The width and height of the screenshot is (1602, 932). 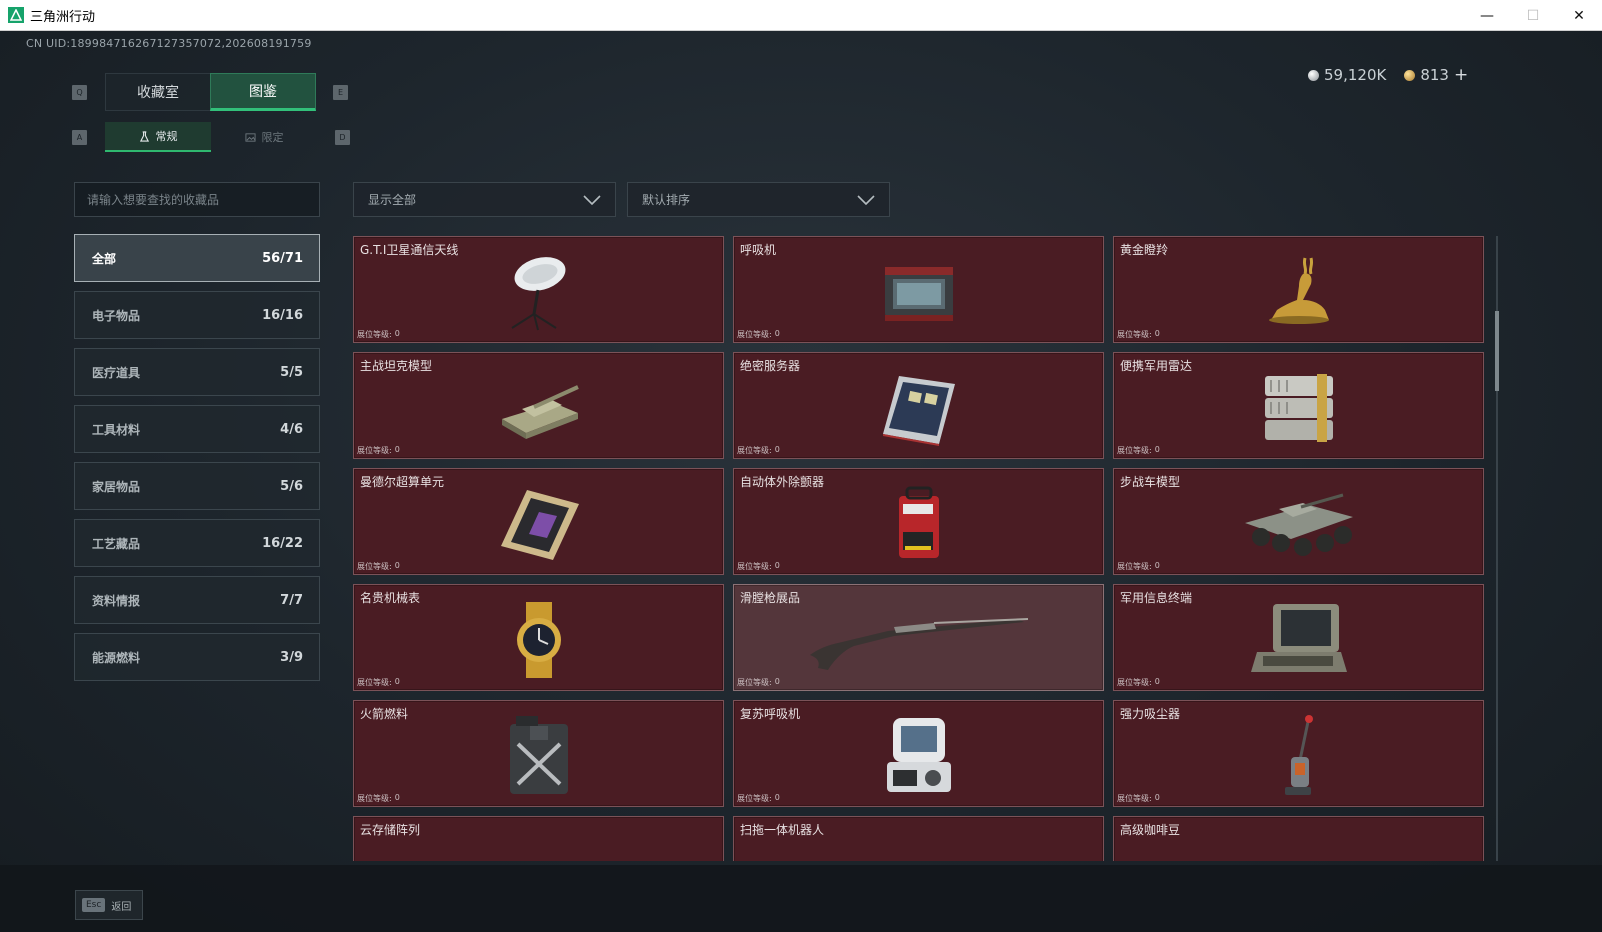 I want to click on back-button: Esc 返回, so click(x=109, y=905).